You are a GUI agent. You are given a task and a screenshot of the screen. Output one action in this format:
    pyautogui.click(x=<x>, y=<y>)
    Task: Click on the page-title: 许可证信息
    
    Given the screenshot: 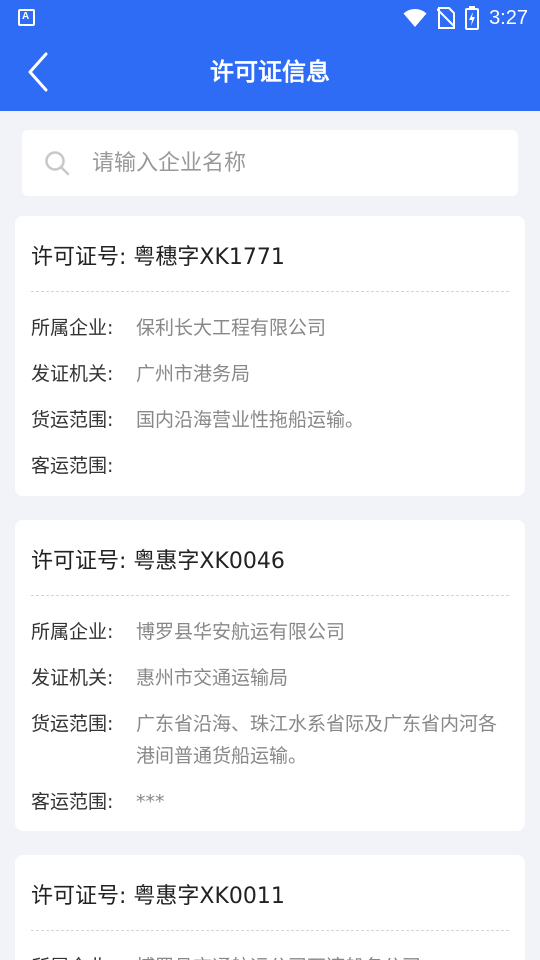 What is the action you would take?
    pyautogui.click(x=270, y=72)
    